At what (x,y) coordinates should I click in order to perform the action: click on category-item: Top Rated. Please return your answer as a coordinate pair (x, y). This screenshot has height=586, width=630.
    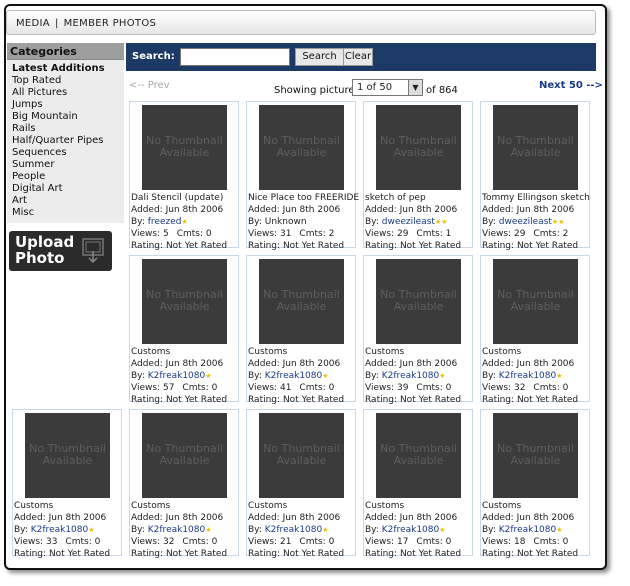
    Looking at the image, I should click on (68, 81).